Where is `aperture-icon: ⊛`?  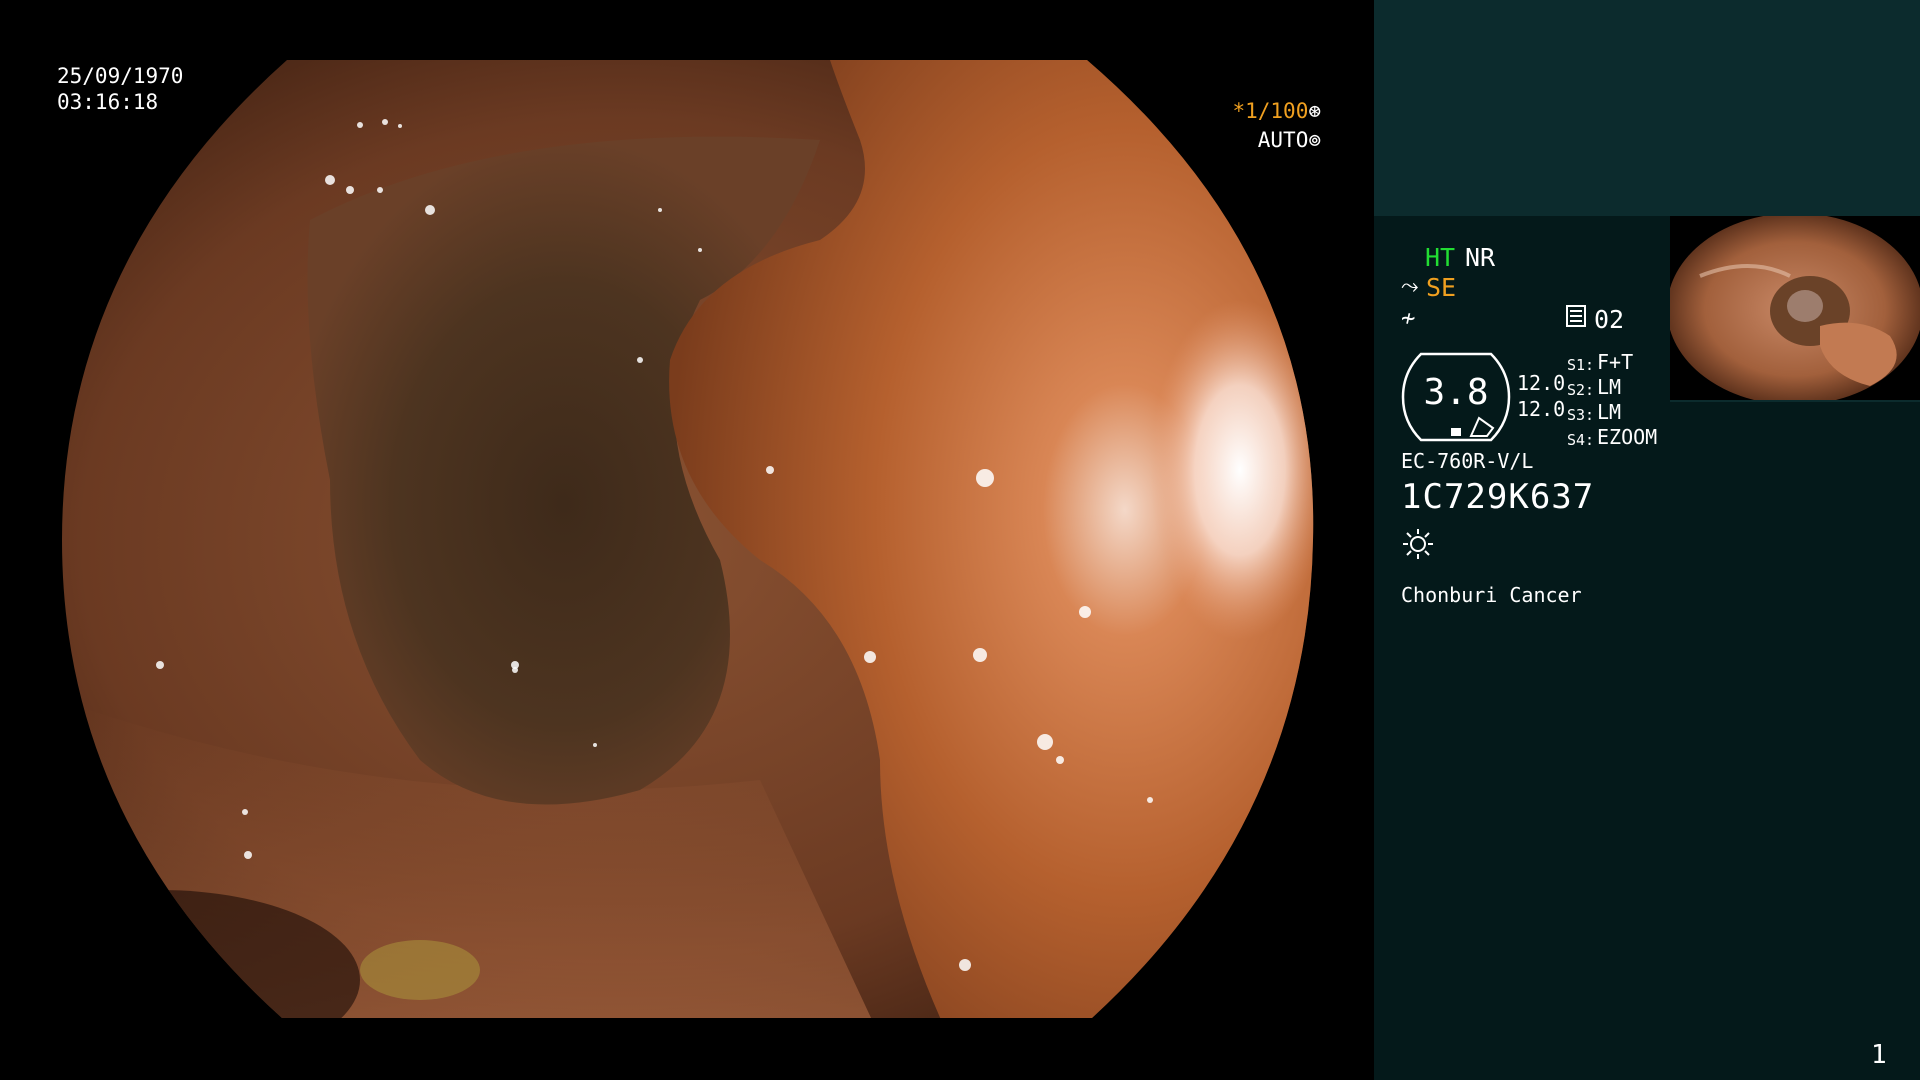
aperture-icon: ⊛ is located at coordinates (1314, 111).